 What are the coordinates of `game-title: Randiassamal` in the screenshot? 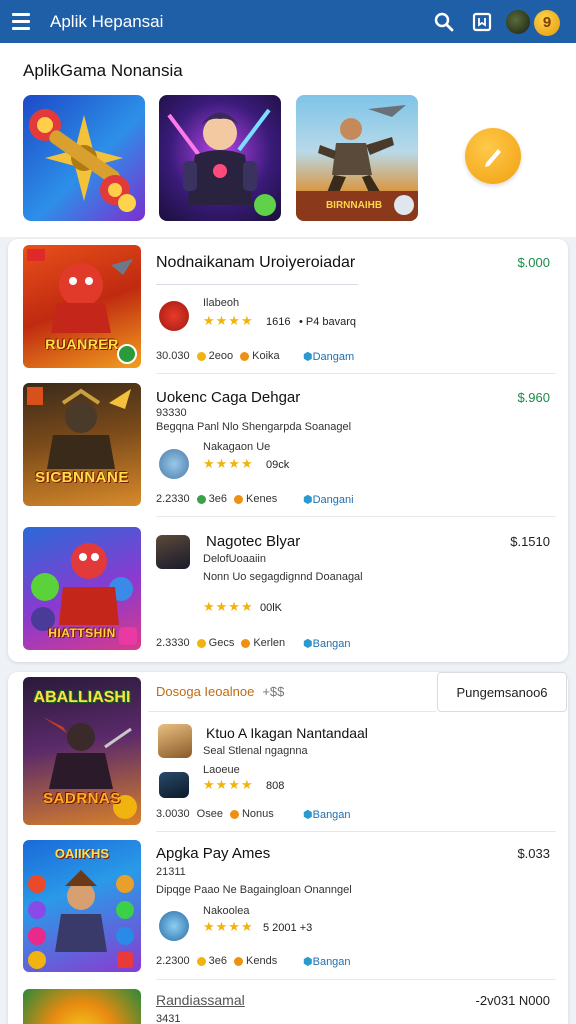 It's located at (200, 1000).